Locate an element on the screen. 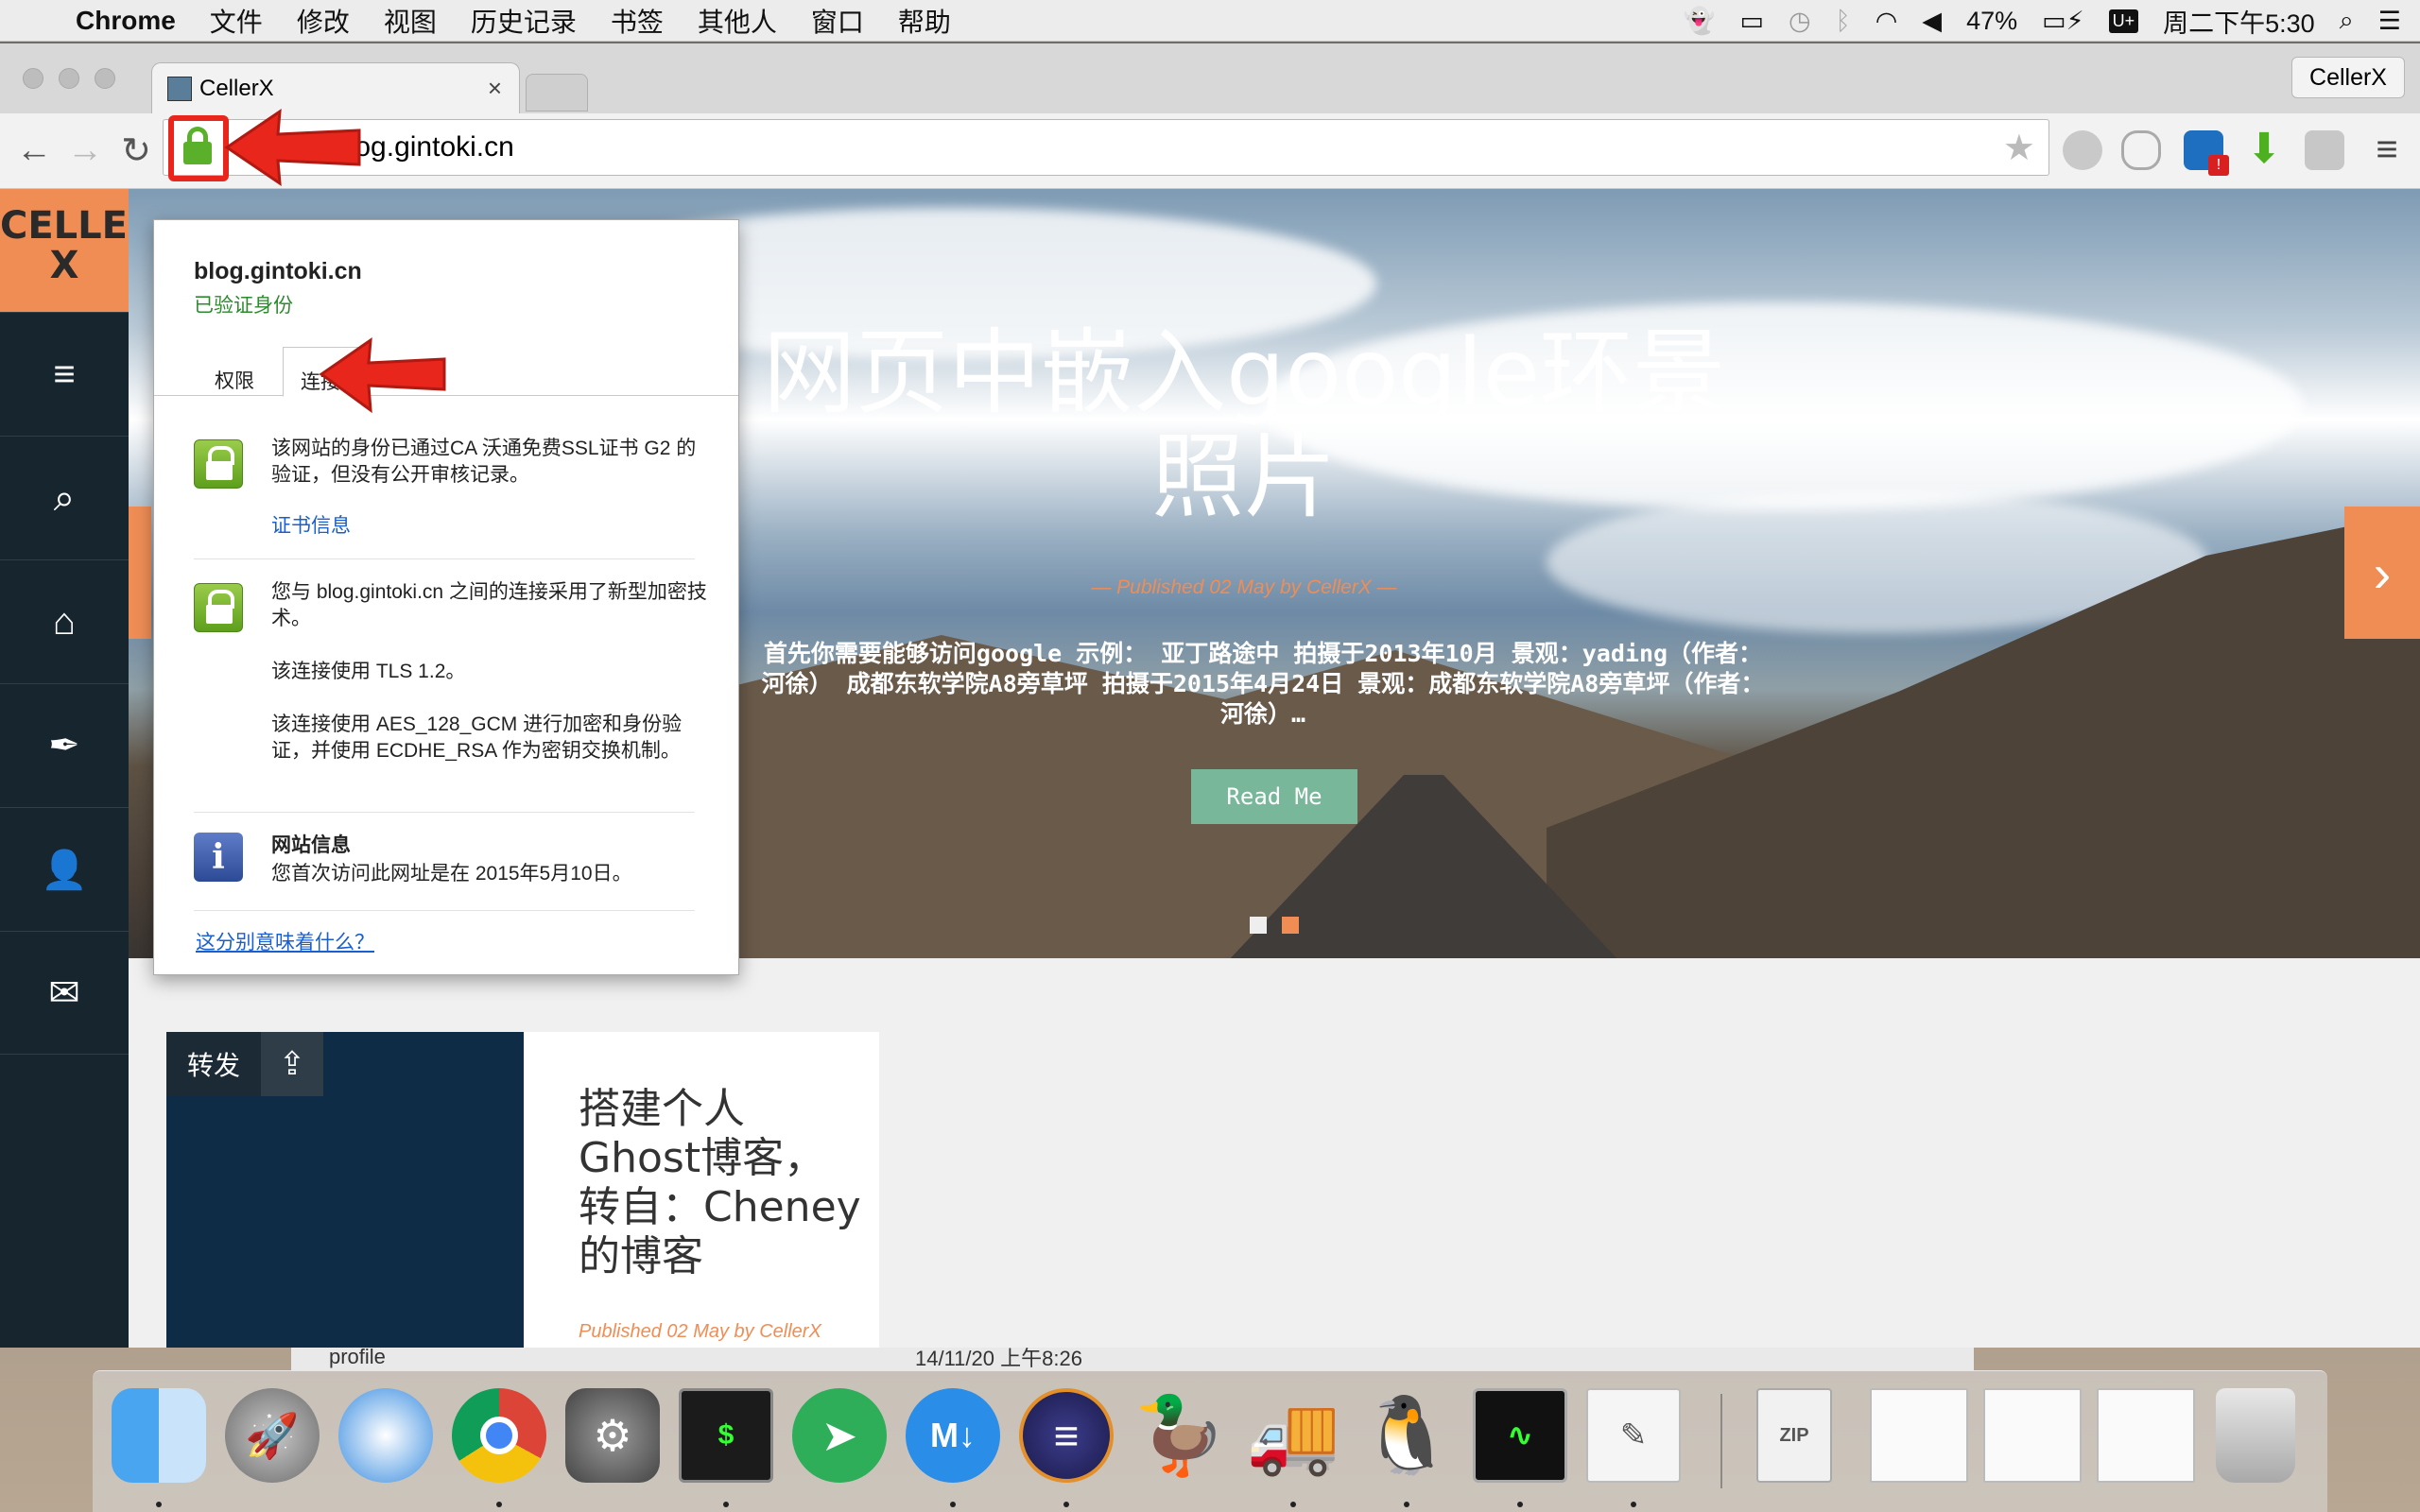 The height and width of the screenshot is (1512, 2420). battery-percent: 47% is located at coordinates (1991, 21).